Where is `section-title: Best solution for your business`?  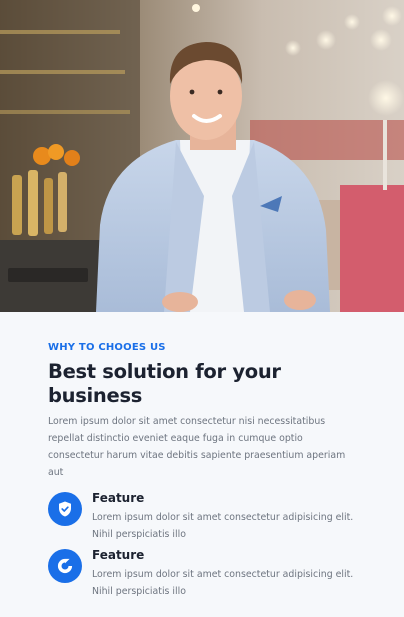
section-title: Best solution for your business is located at coordinates (164, 383).